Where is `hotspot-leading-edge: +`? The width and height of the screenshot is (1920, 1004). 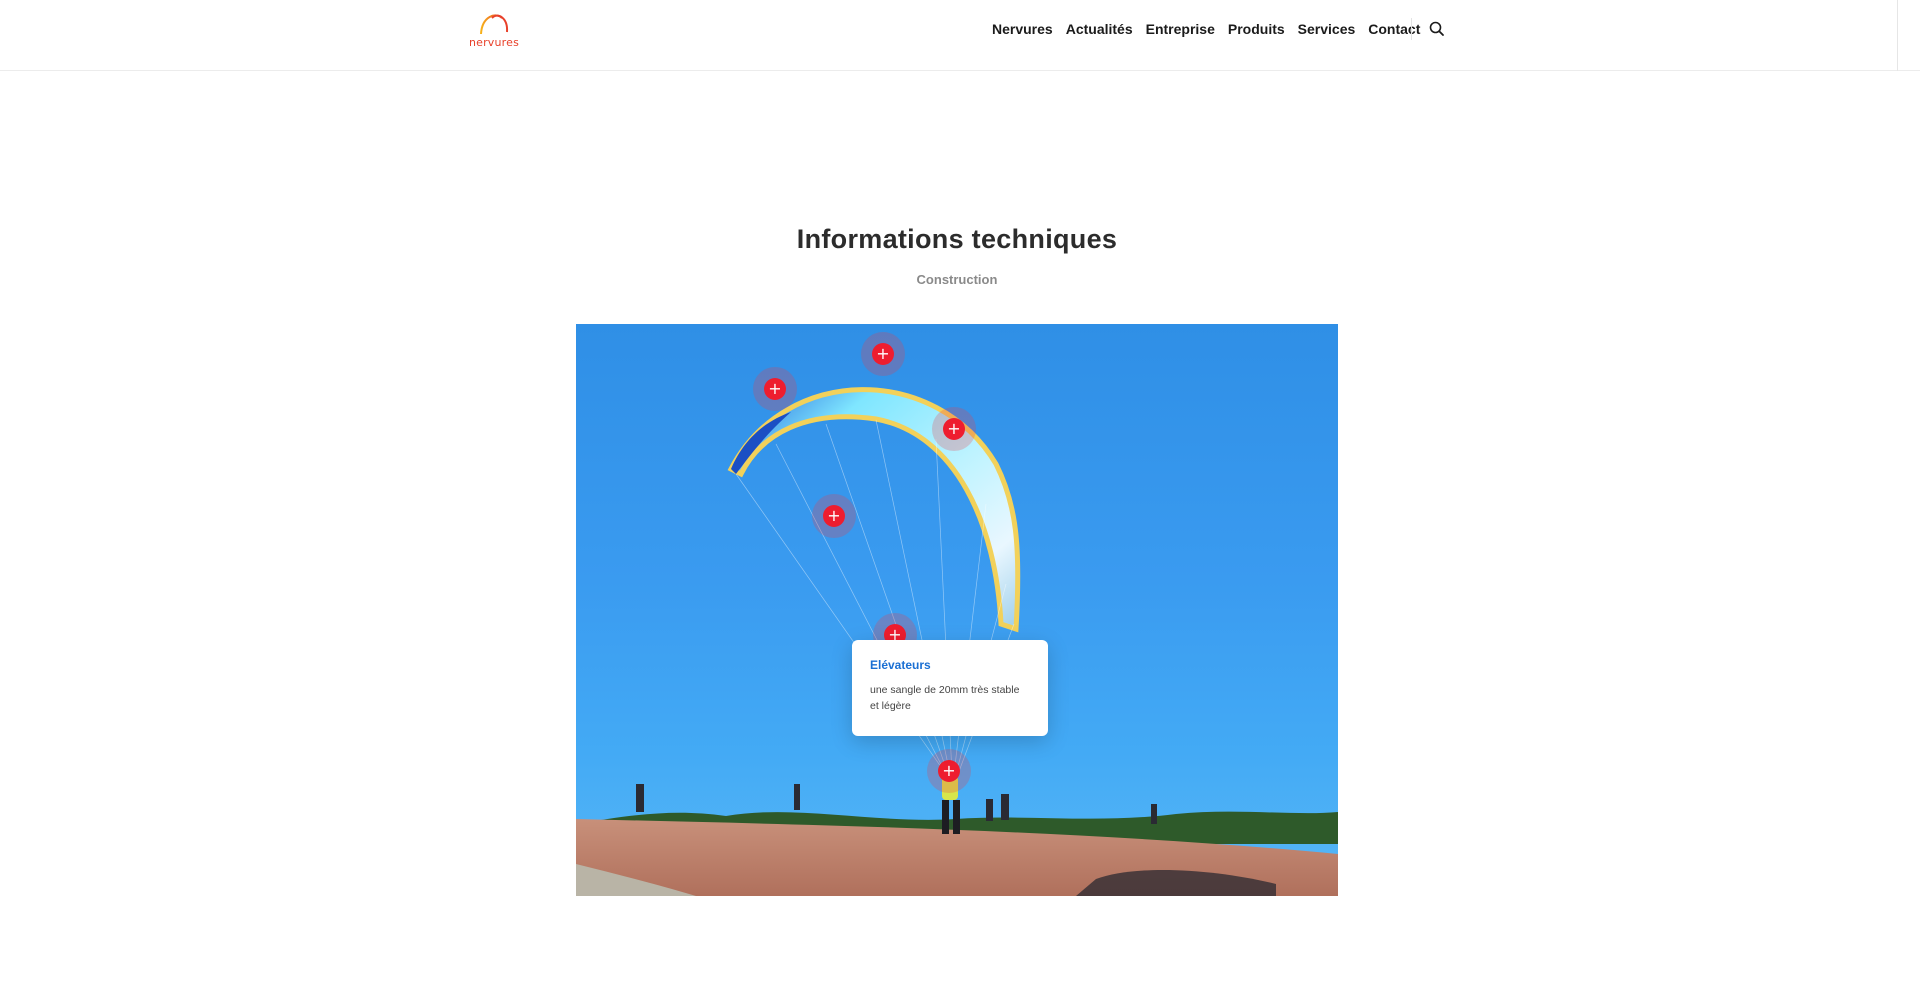
hotspot-leading-edge: + is located at coordinates (883, 354).